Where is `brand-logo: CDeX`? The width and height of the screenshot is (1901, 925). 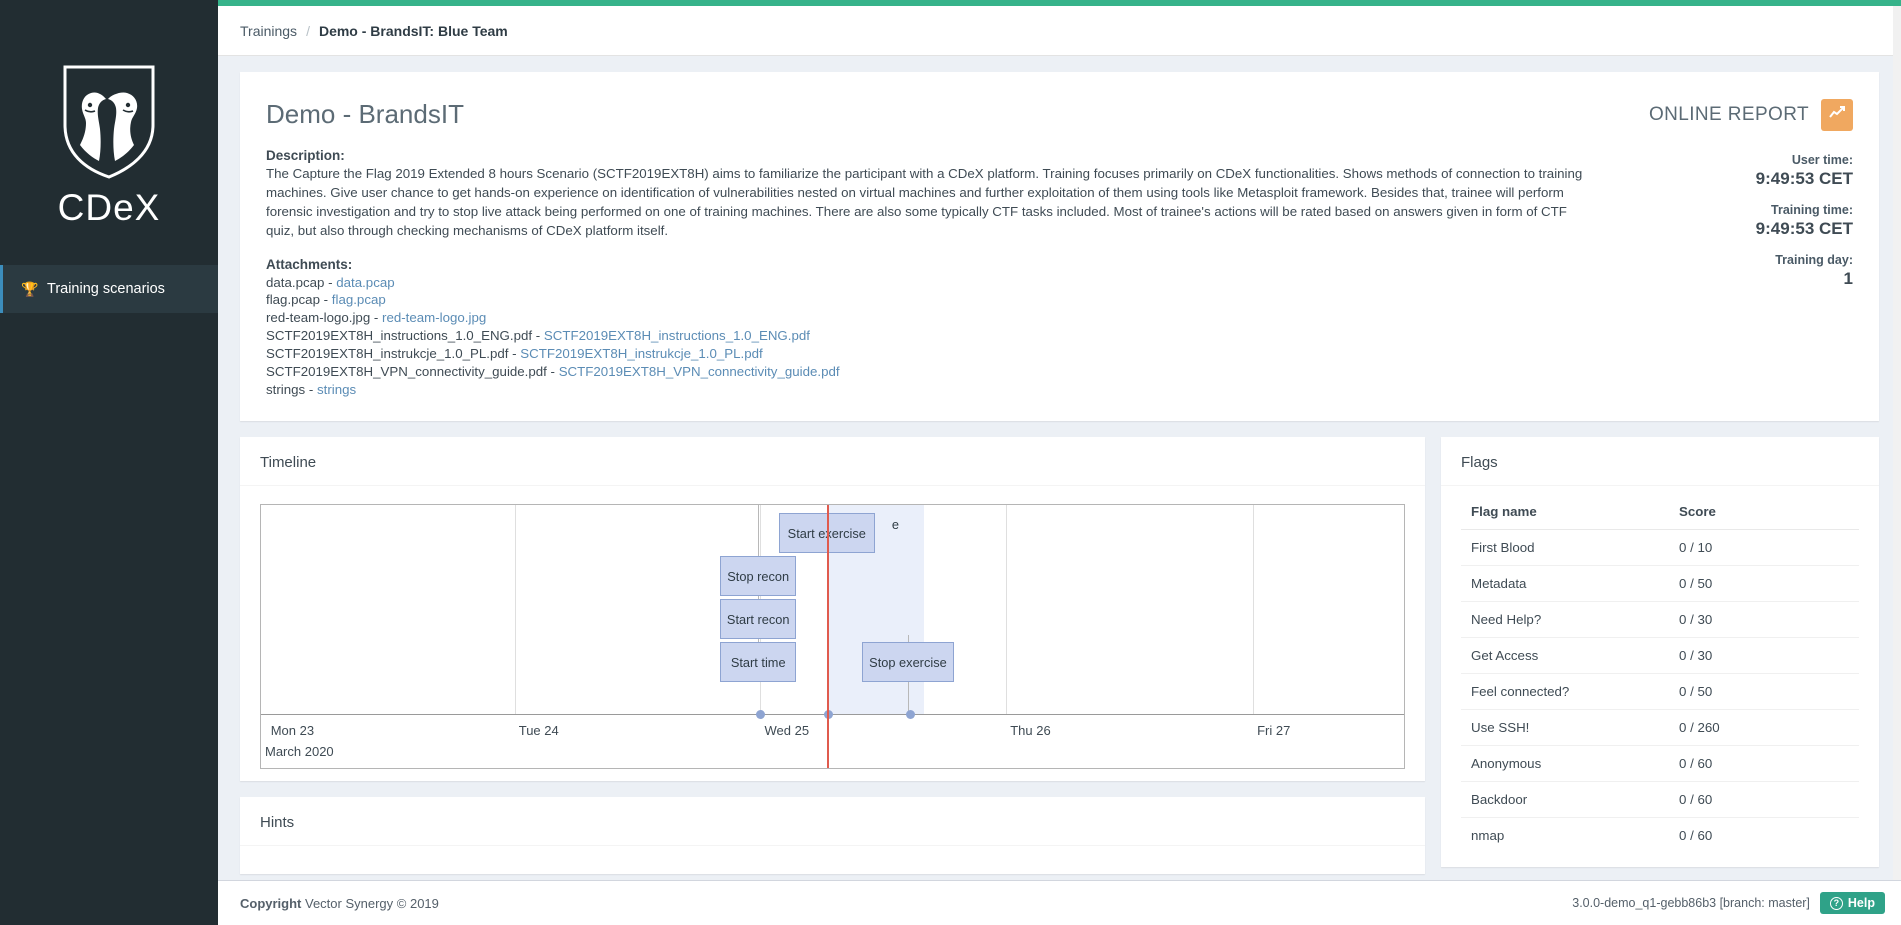
brand-logo: CDeX is located at coordinates (109, 132).